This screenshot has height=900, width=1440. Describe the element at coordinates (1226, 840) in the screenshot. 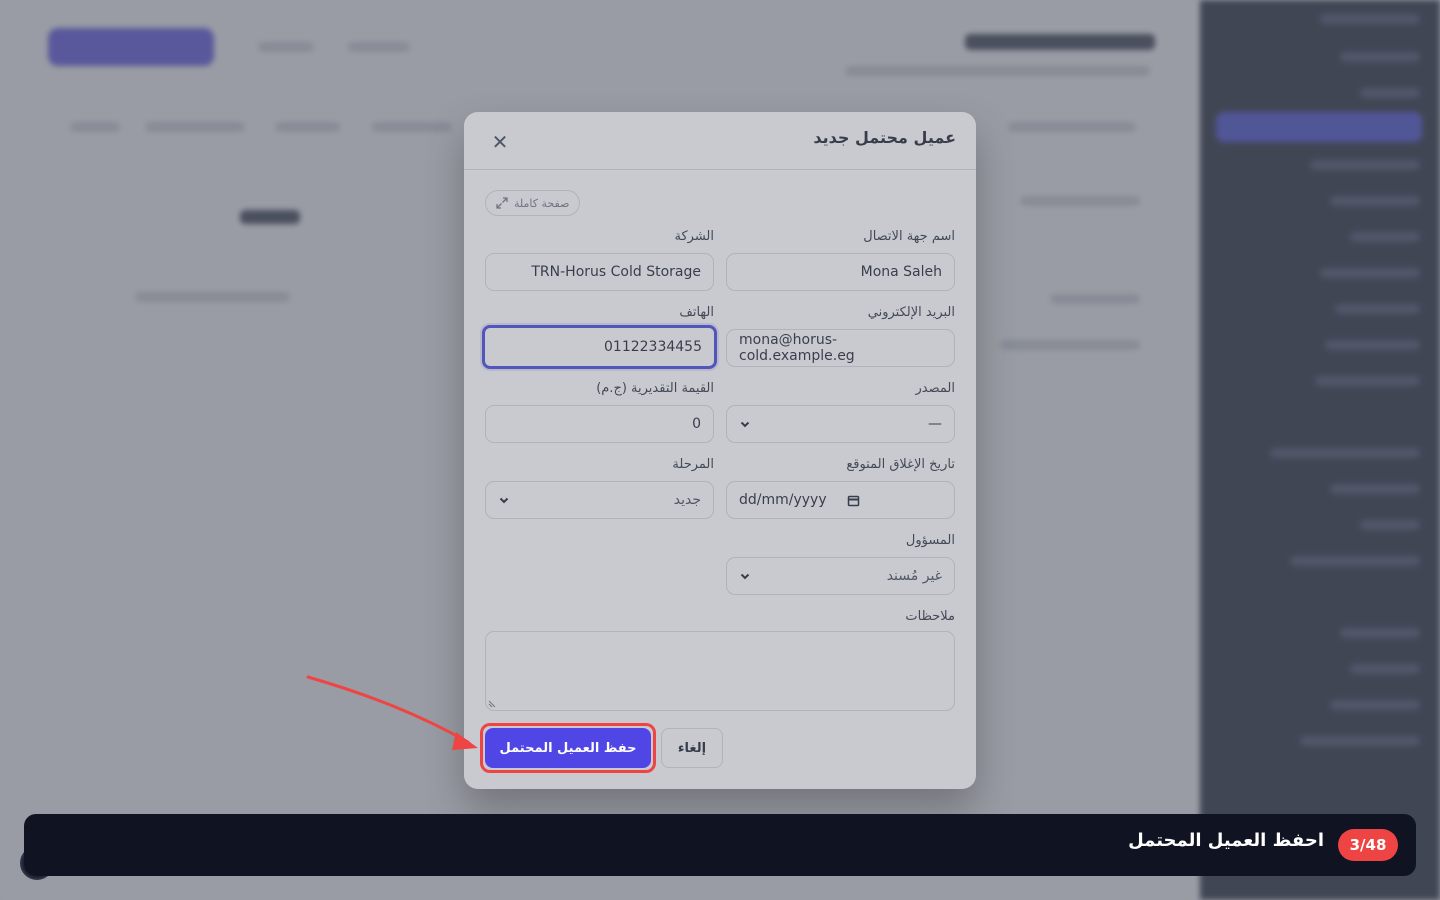

I see `tour-step-title: احفظ العميل المحتمل` at that location.